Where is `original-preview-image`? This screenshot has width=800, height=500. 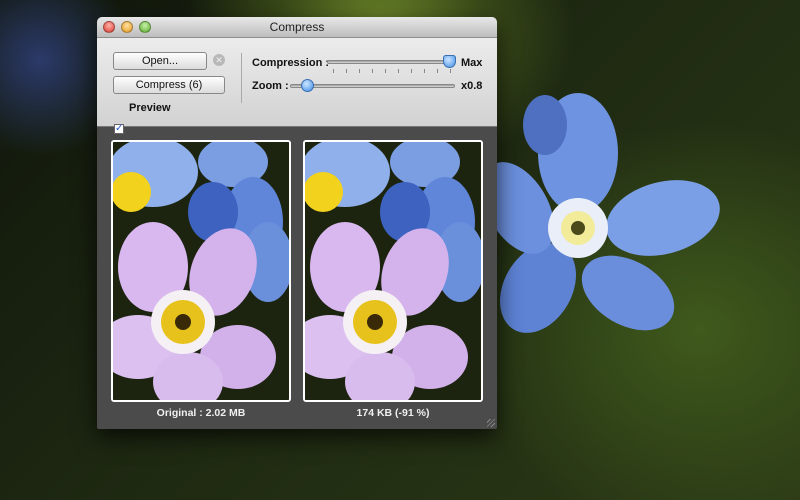
original-preview-image is located at coordinates (201, 271).